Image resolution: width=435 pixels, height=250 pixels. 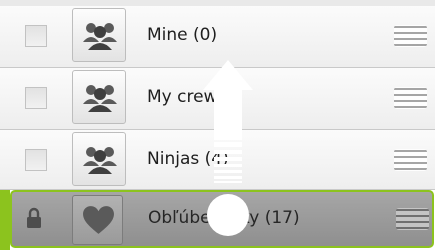 I want to click on favorites-contact-button, so click(x=97, y=220).